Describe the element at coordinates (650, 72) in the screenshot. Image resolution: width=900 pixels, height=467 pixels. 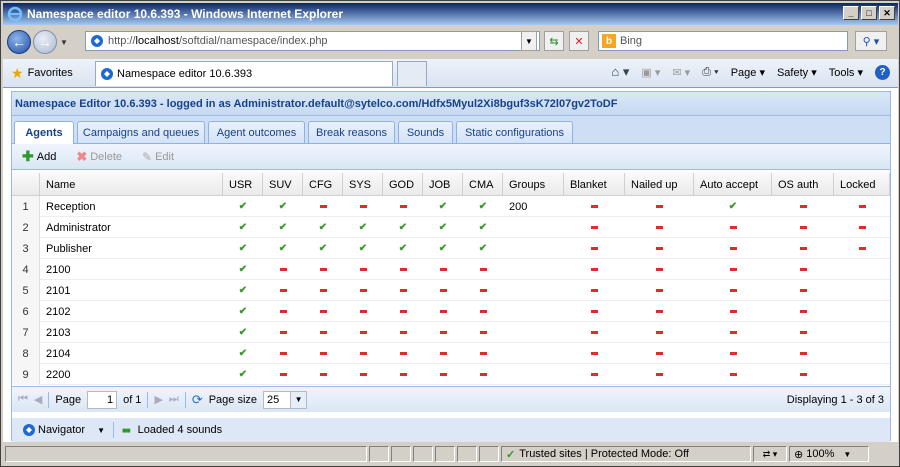
I see `feeds-icon: ▣ ▾` at that location.